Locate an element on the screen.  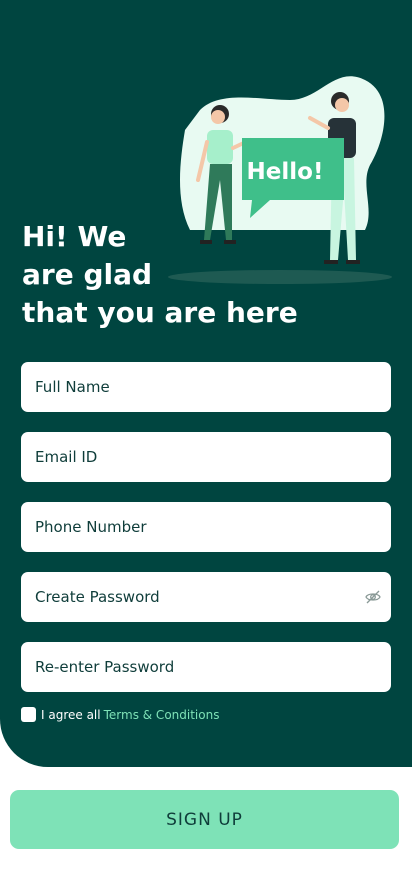
full-name-input is located at coordinates (212, 387).